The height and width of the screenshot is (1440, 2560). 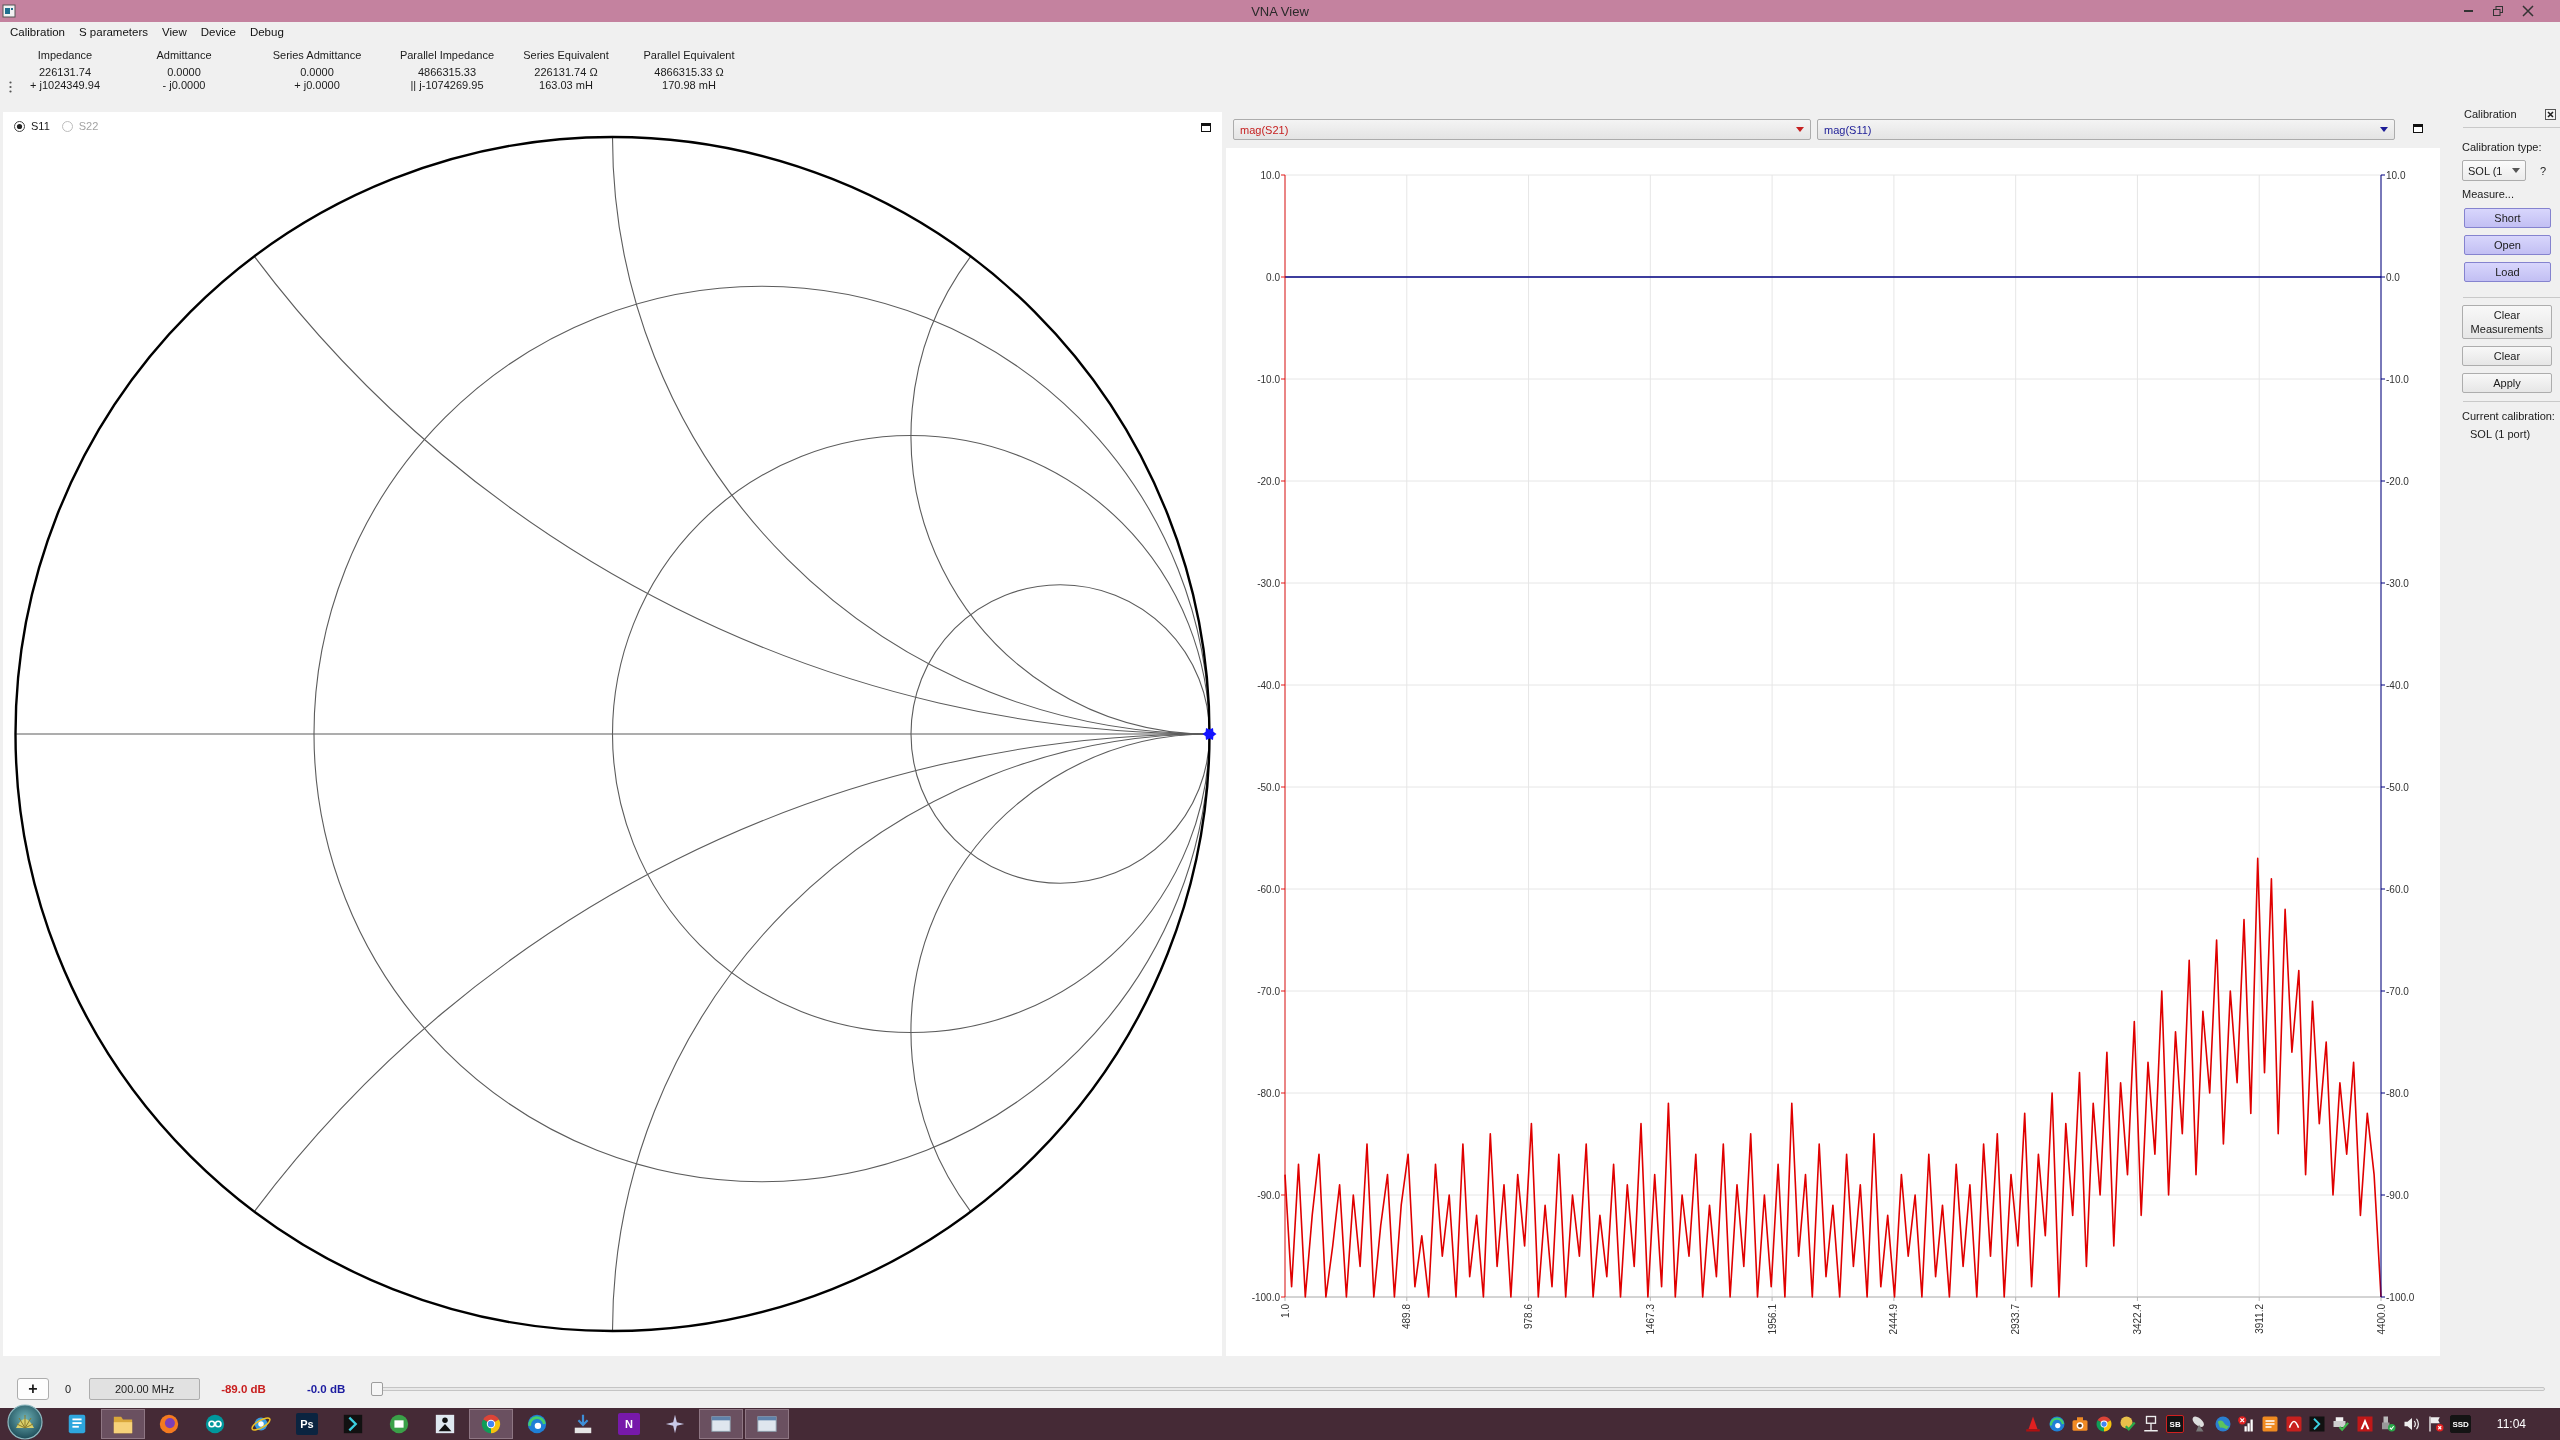 What do you see at coordinates (33, 1389) in the screenshot?
I see `add-marker-button: +` at bounding box center [33, 1389].